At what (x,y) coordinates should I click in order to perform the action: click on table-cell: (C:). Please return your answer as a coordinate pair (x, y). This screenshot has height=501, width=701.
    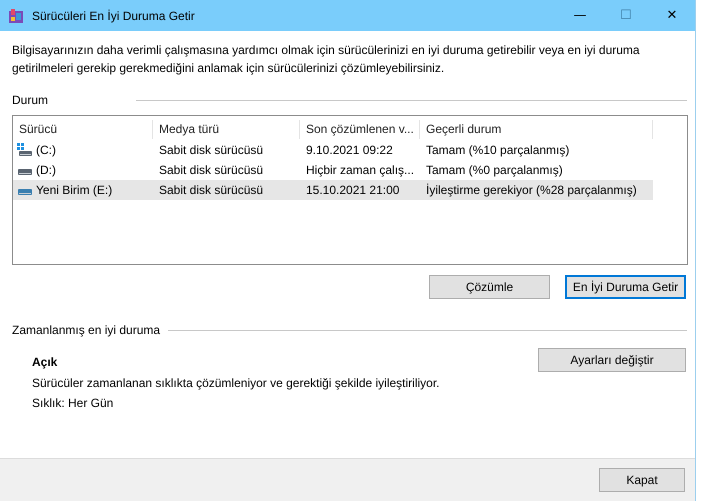
    Looking at the image, I should click on (46, 150).